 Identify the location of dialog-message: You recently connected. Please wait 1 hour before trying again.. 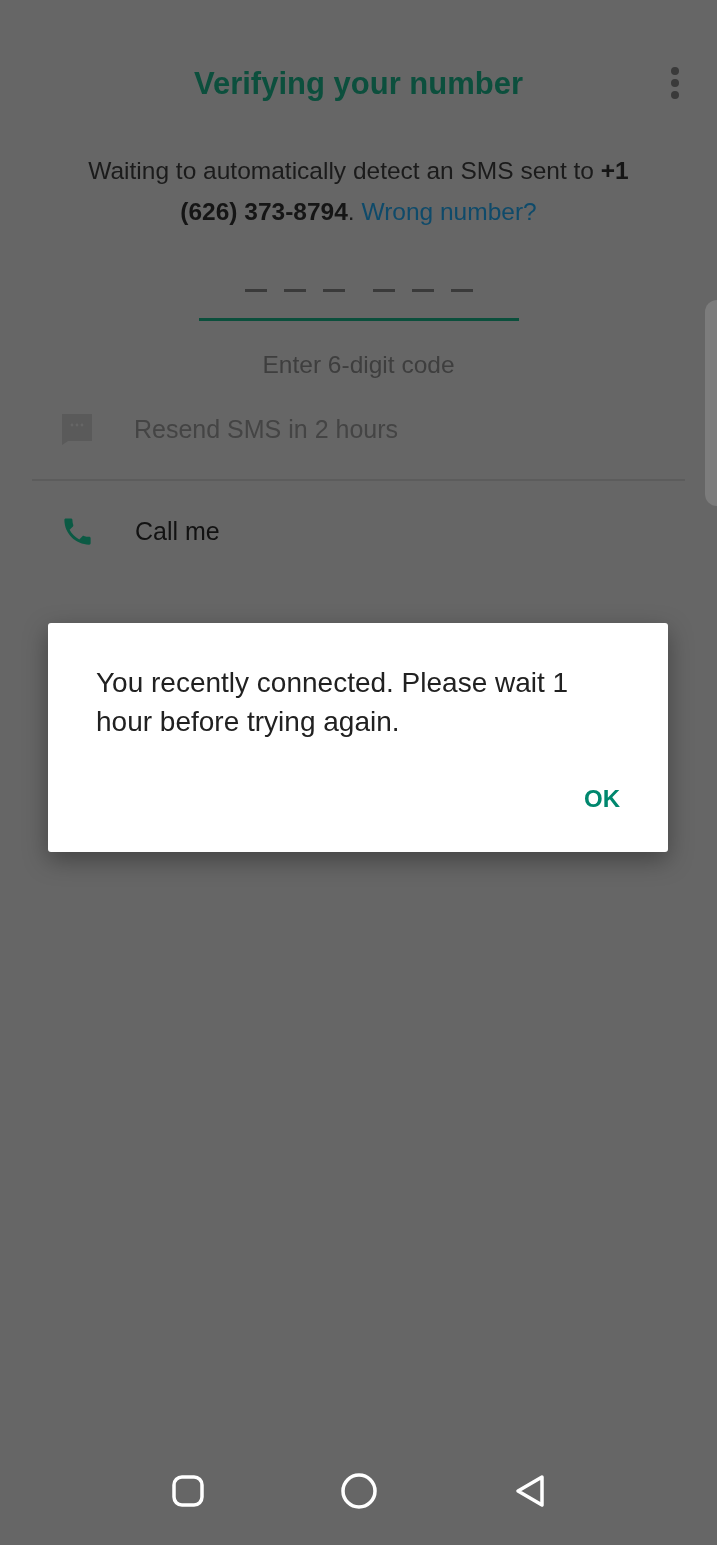
(333, 702).